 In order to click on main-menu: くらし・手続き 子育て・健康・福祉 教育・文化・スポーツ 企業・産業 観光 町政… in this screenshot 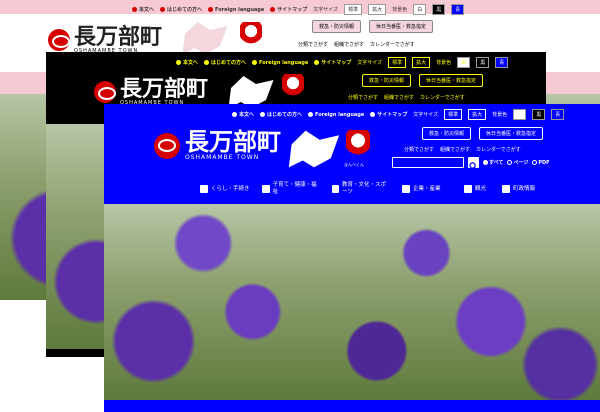, I will do `click(374, 189)`.